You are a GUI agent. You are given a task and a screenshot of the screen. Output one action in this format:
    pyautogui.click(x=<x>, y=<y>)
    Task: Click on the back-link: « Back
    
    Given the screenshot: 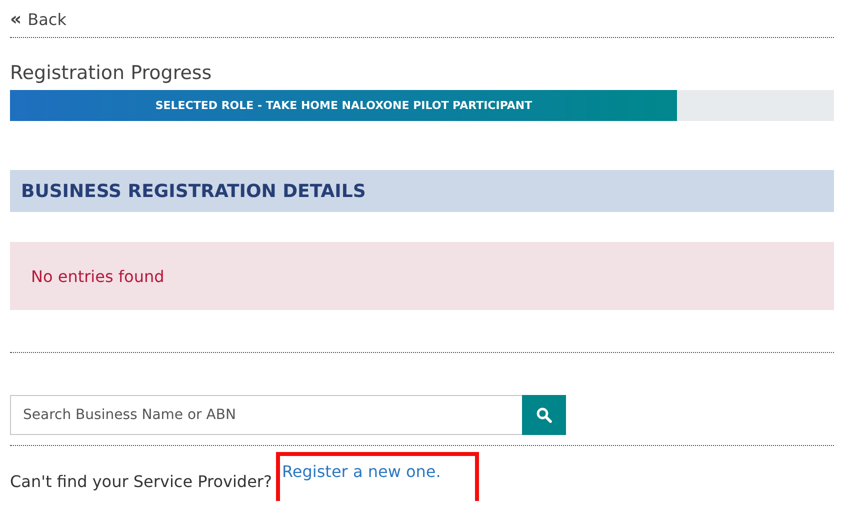 What is the action you would take?
    pyautogui.click(x=38, y=19)
    